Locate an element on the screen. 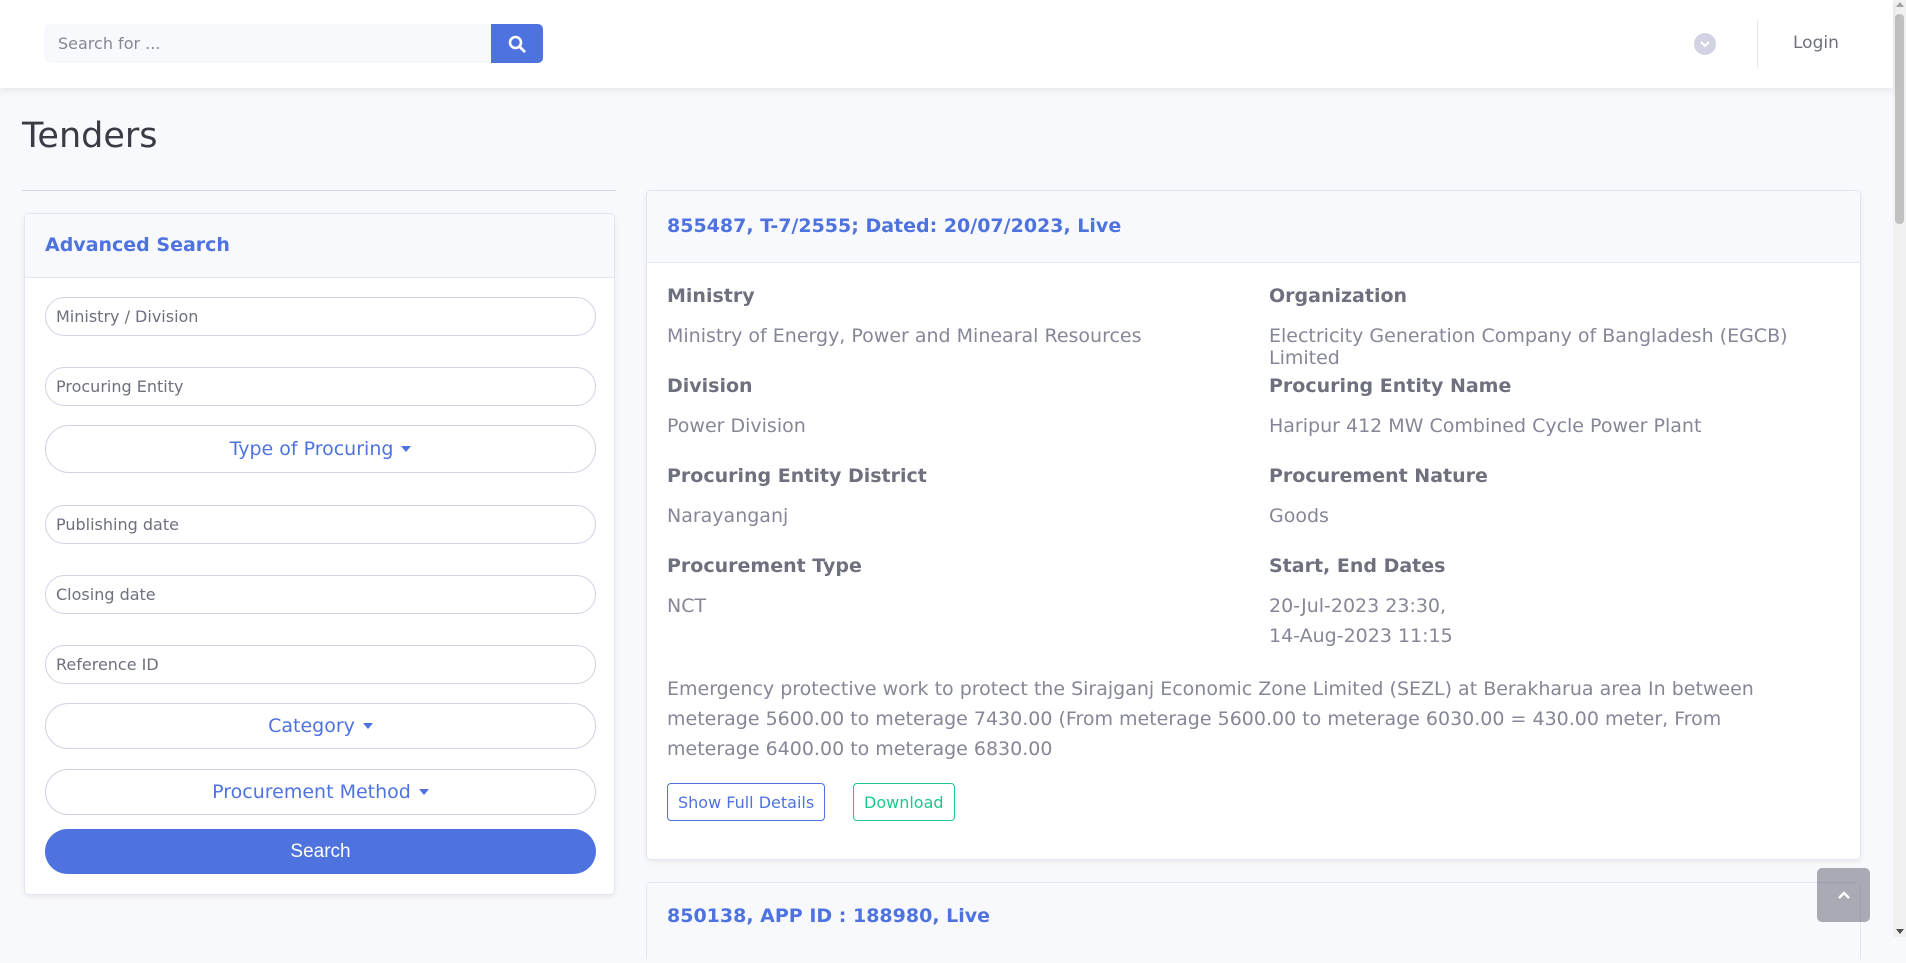 The image size is (1906, 963). procurement-type-value: NCT is located at coordinates (687, 606).